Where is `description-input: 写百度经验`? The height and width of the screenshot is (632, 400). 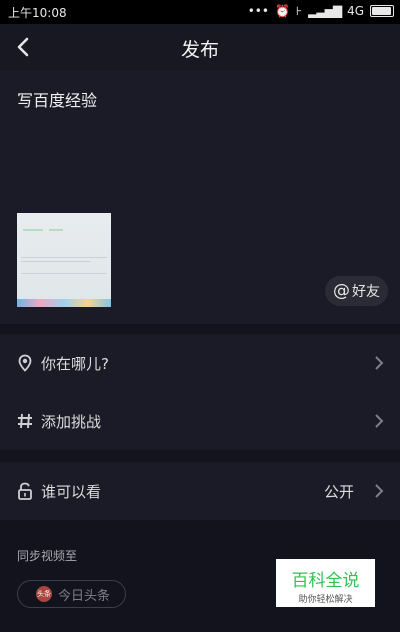
description-input: 写百度经验 is located at coordinates (57, 99).